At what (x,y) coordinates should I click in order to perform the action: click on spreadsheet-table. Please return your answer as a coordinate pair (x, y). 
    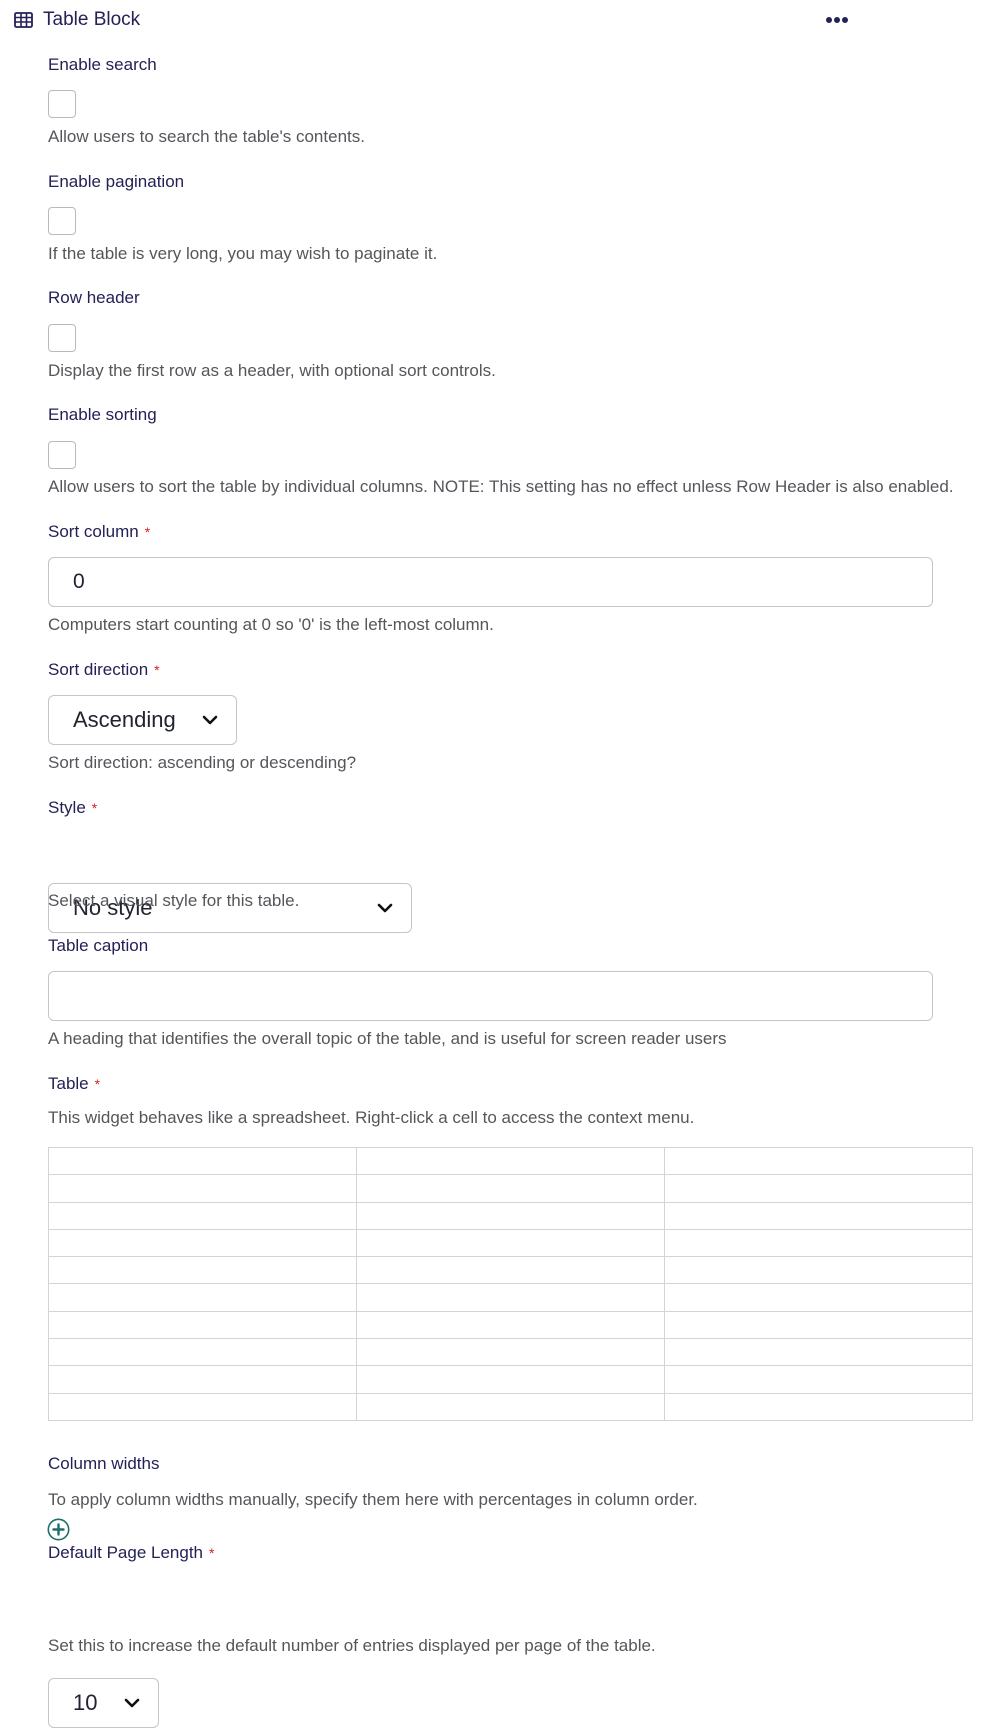
    Looking at the image, I should click on (510, 1283).